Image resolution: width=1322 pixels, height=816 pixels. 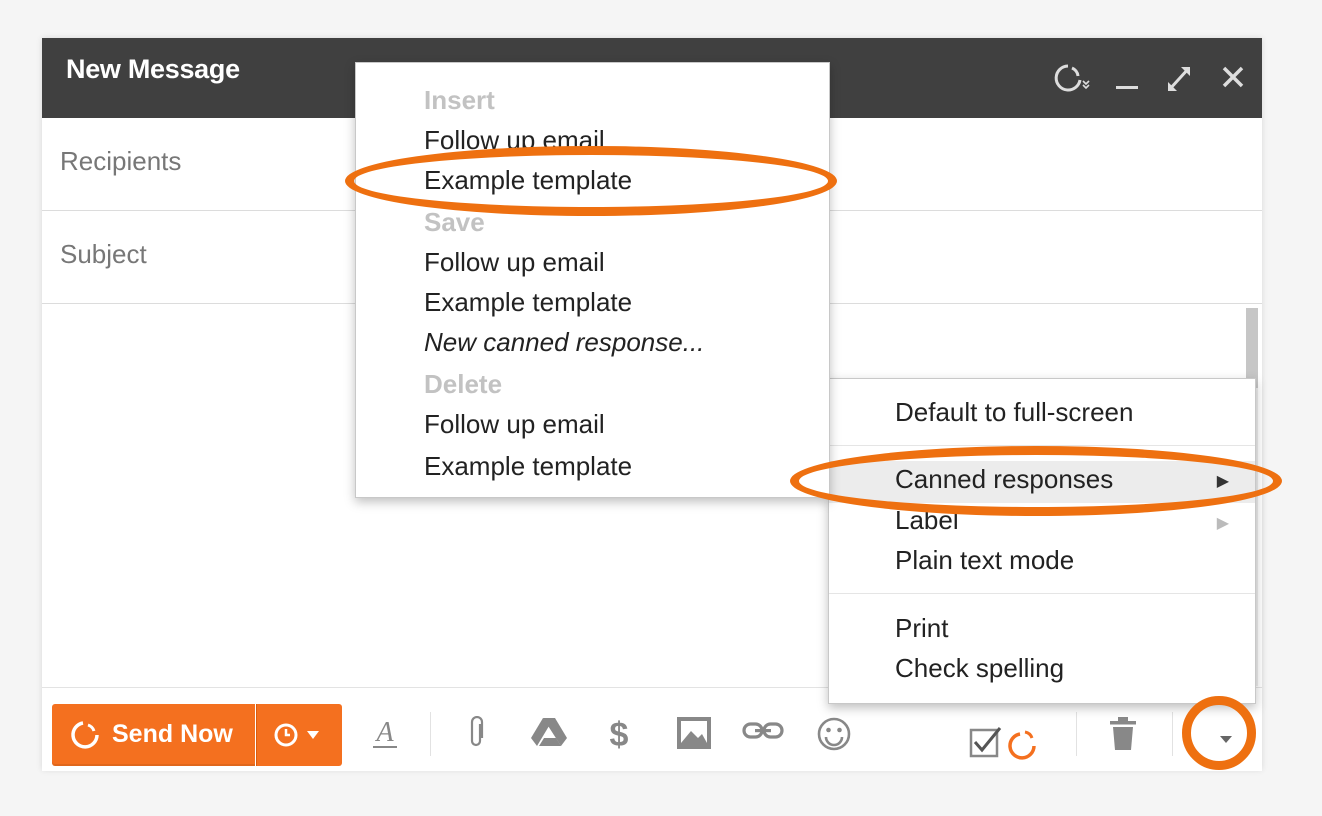 What do you see at coordinates (592, 181) in the screenshot?
I see `insert-example-template: Example template` at bounding box center [592, 181].